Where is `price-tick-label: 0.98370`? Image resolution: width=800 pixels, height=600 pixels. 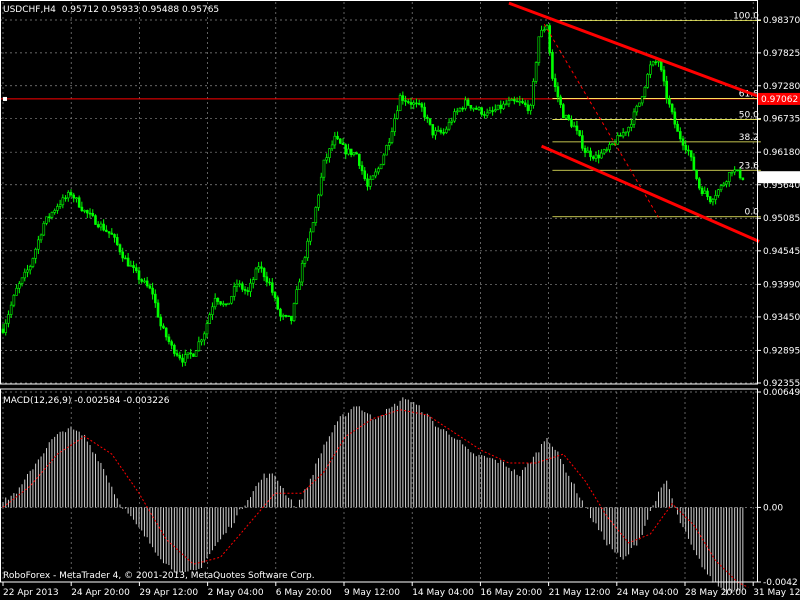 price-tick-label: 0.98370 is located at coordinates (781, 21).